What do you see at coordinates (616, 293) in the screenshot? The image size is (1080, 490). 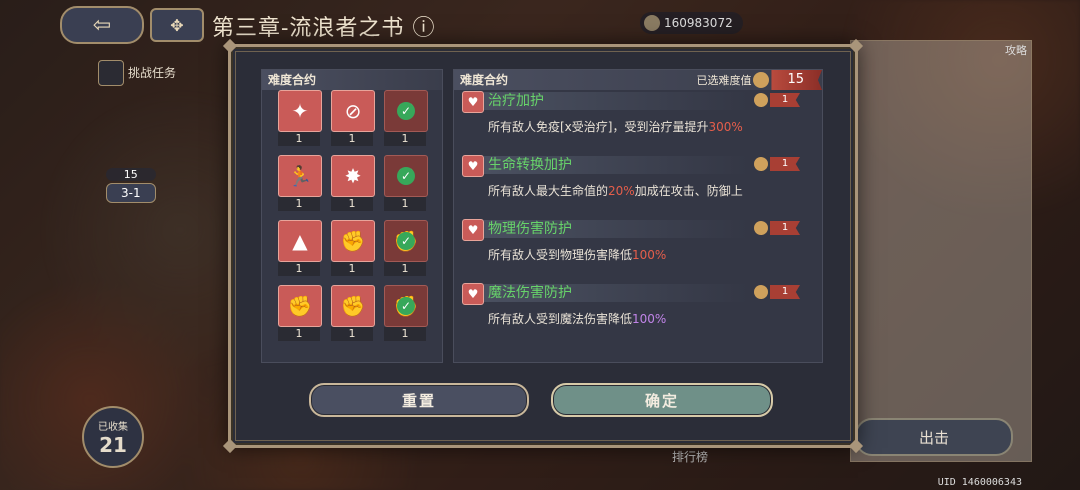 I see `entry-title: 魔法伤害防护` at bounding box center [616, 293].